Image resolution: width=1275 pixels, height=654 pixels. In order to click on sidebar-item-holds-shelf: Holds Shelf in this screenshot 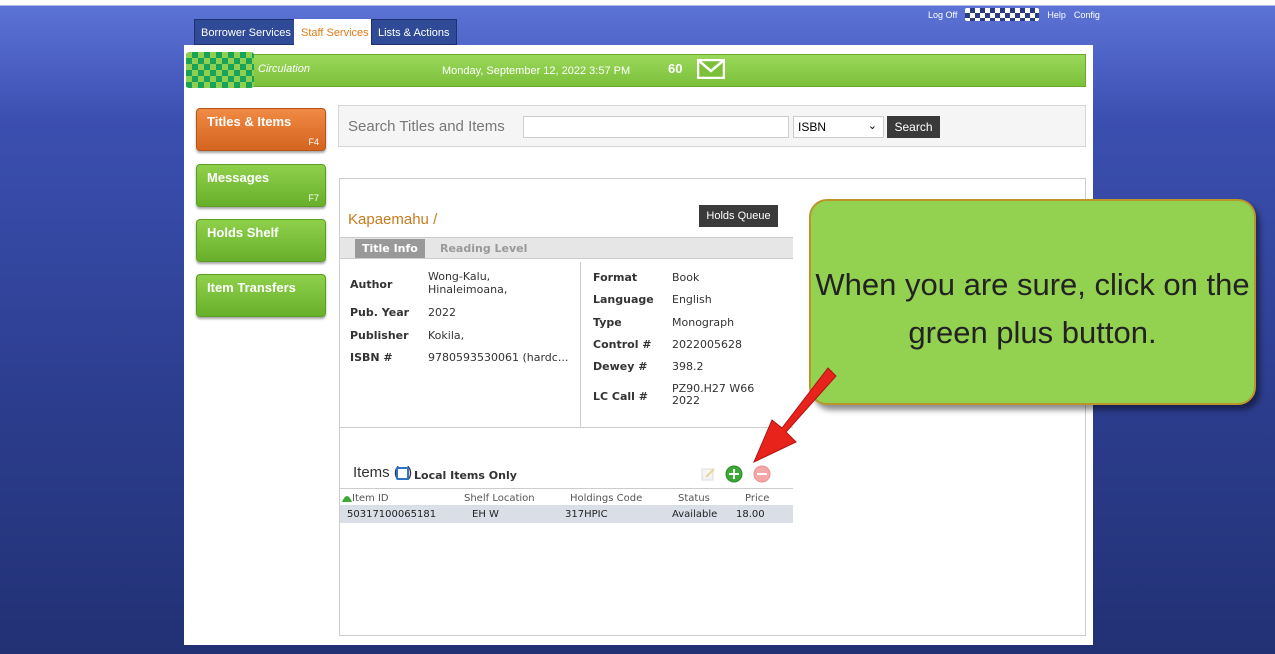, I will do `click(261, 240)`.